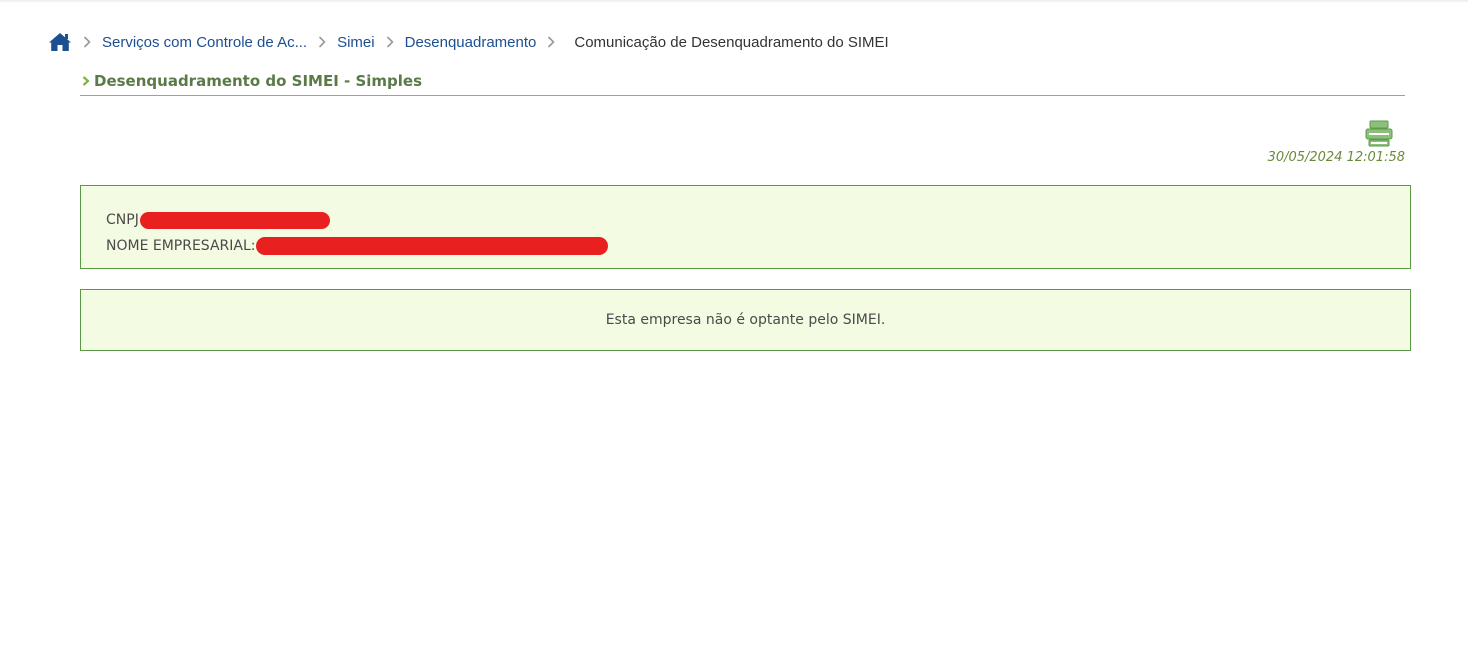 This screenshot has height=647, width=1468. I want to click on cnpj-row: CNPJ, so click(218, 220).